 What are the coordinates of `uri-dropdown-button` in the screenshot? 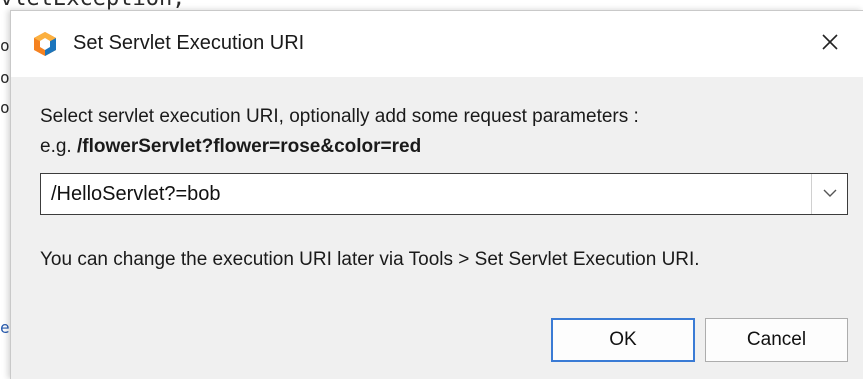 It's located at (829, 194).